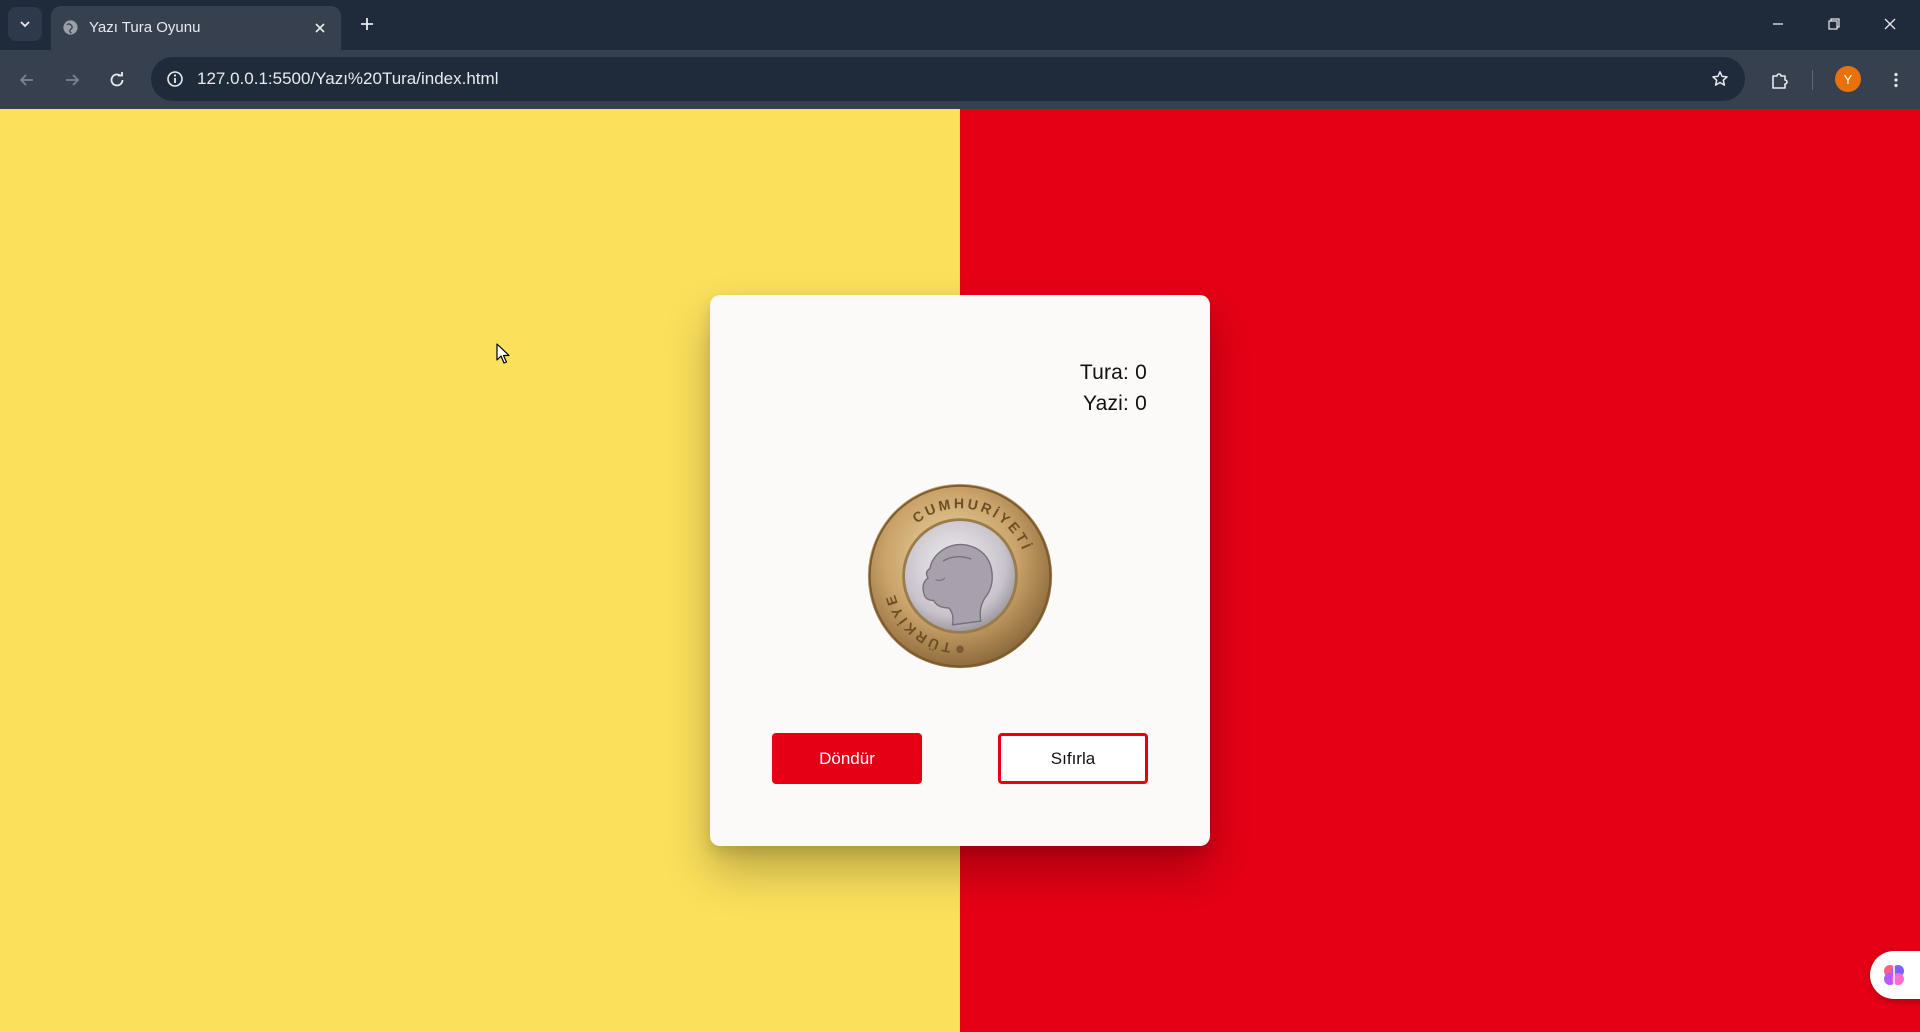  Describe the element at coordinates (1812, 80) in the screenshot. I see `toolbar-divider` at that location.